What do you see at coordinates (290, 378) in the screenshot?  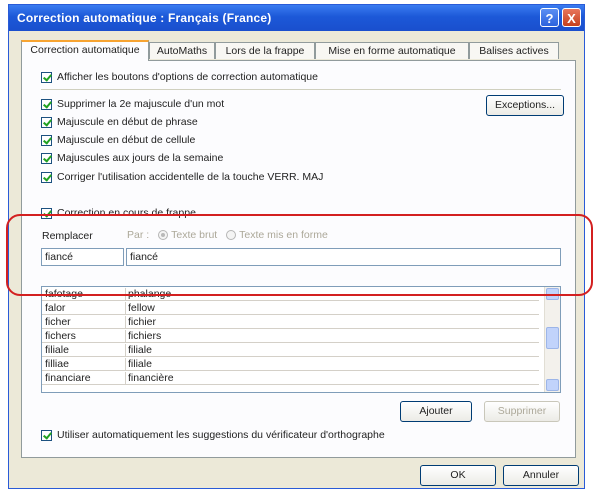 I see `list-row: financiare financière` at bounding box center [290, 378].